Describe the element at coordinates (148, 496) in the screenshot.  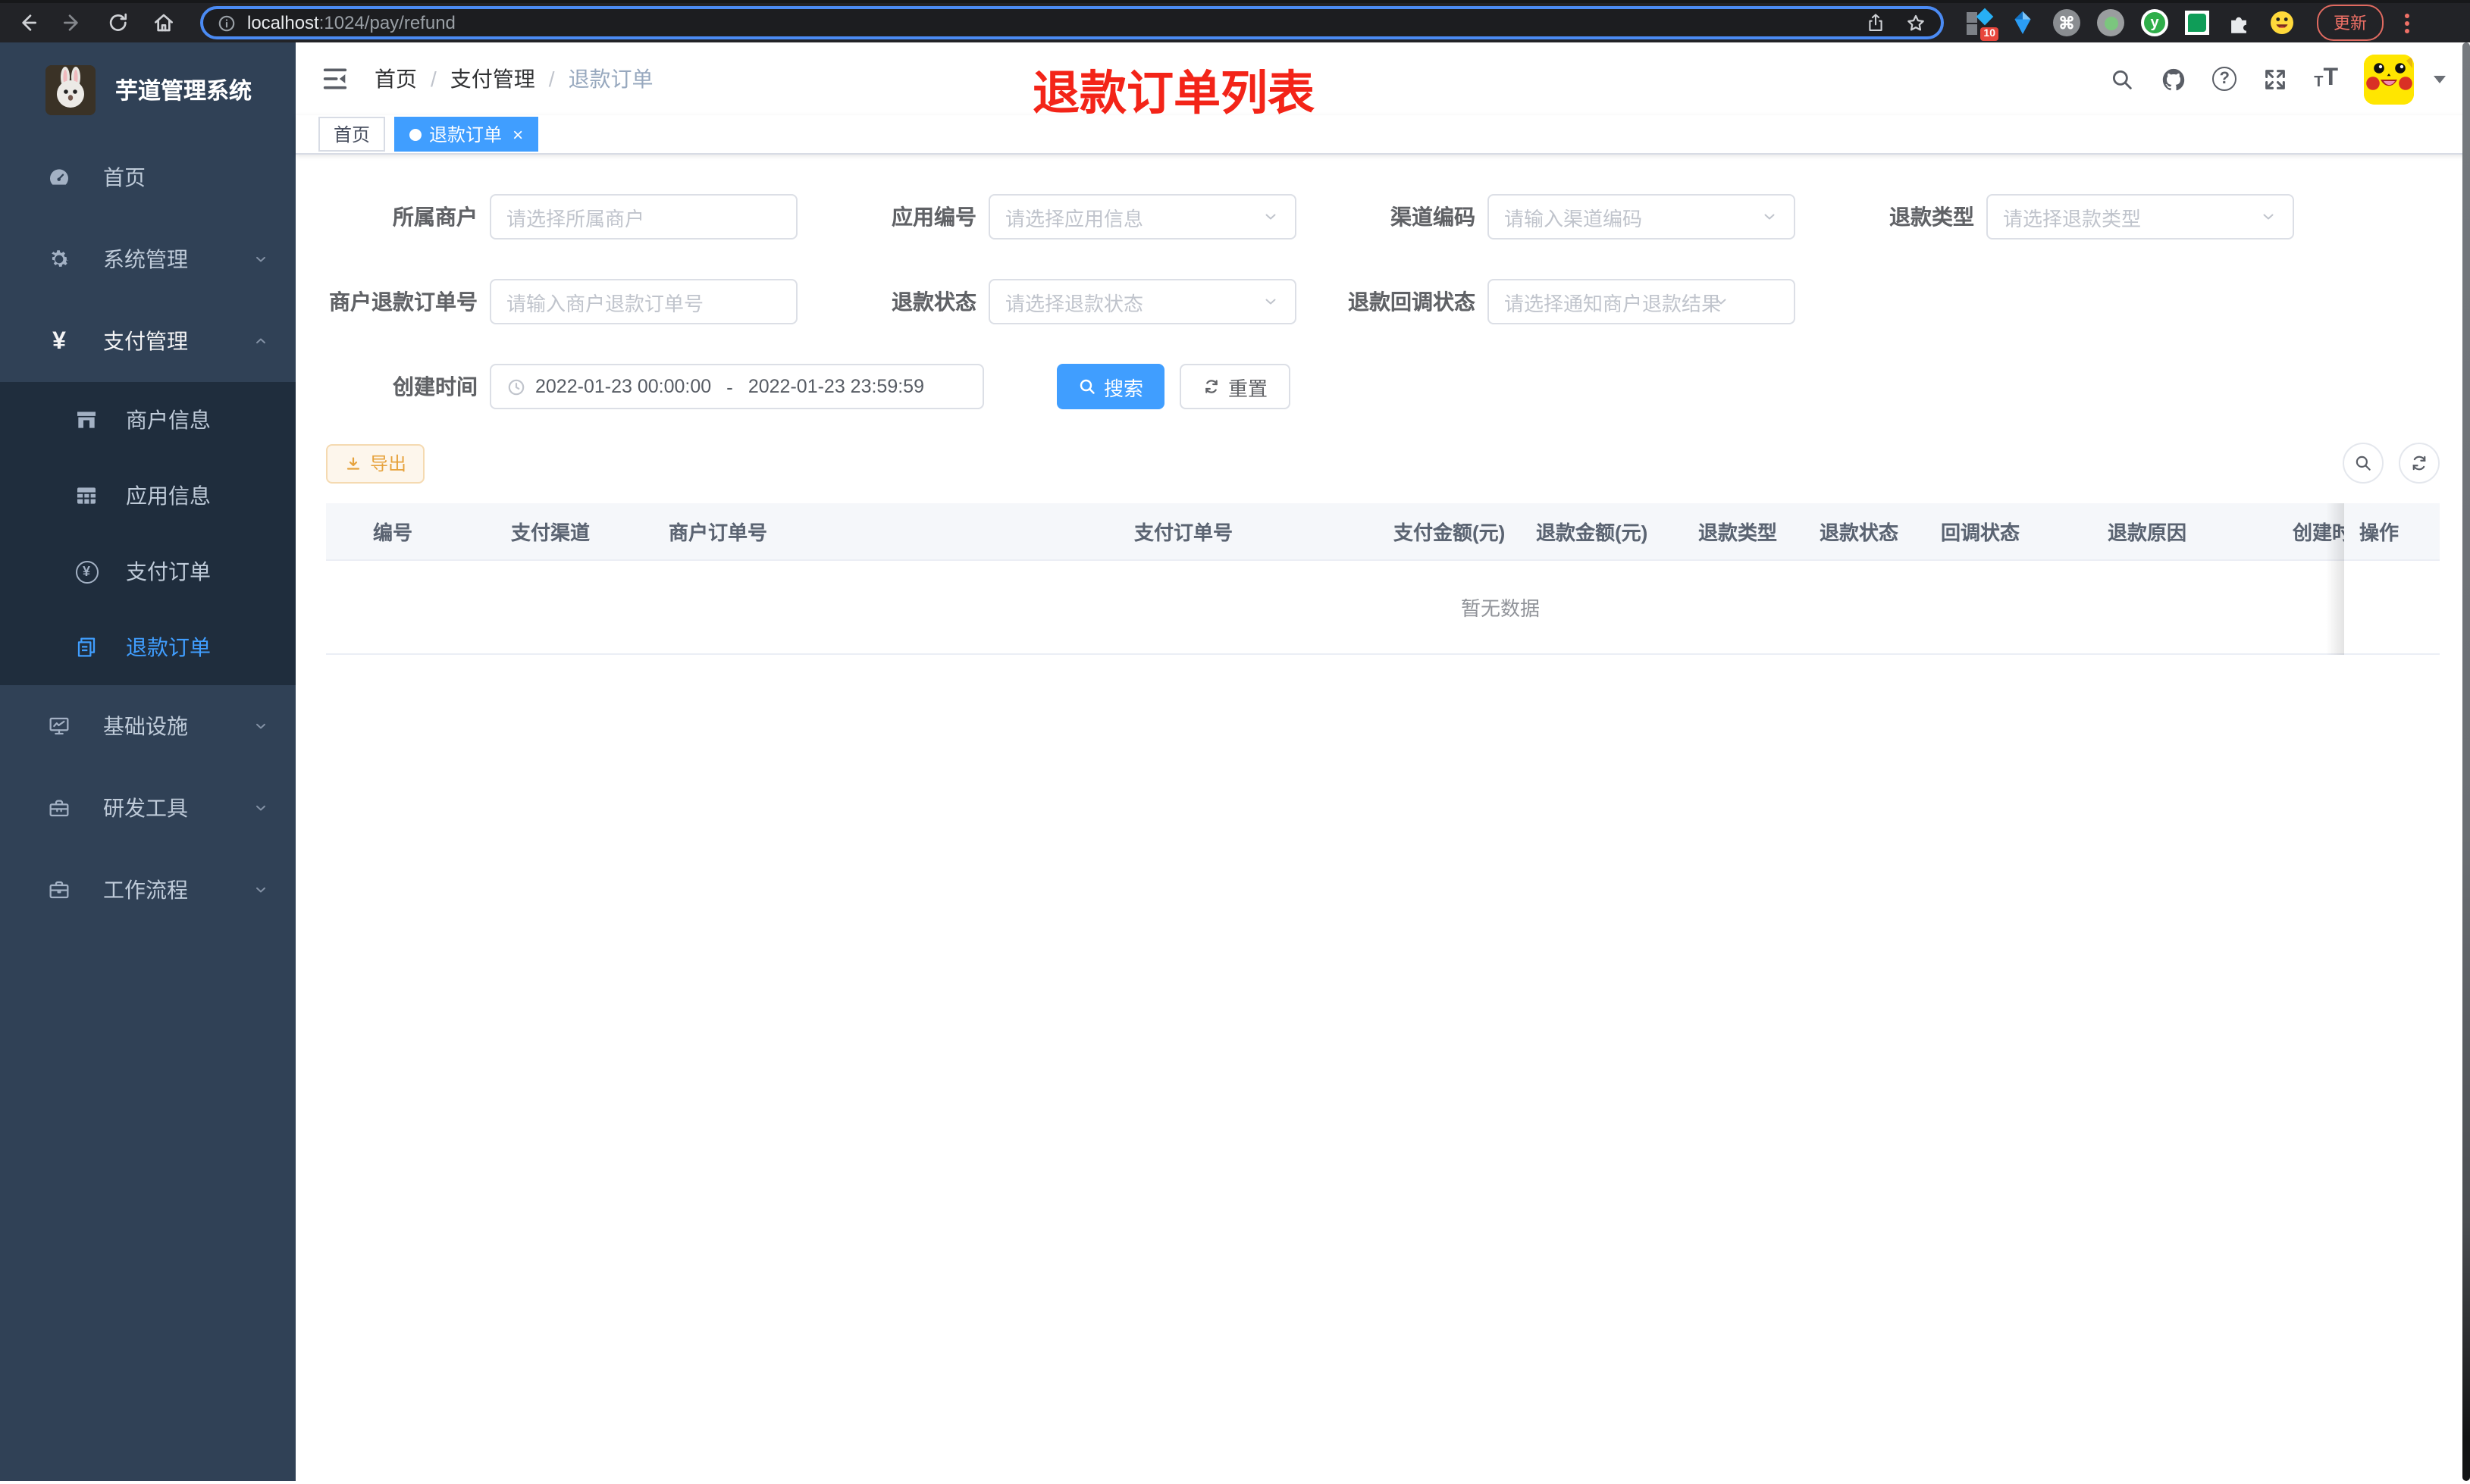
I see `sidebar-item-app-info: 应用信息` at that location.